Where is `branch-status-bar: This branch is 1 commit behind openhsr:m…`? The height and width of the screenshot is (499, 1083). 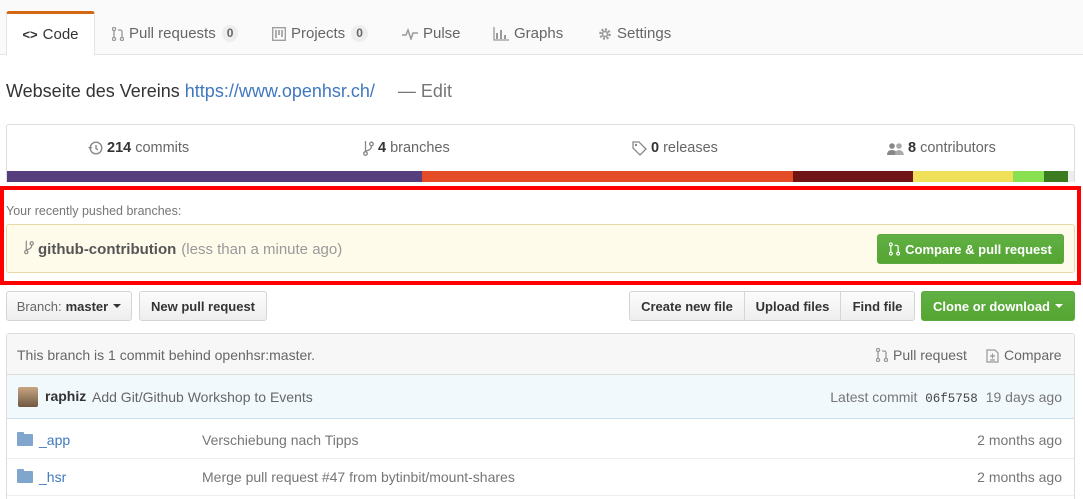 branch-status-bar: This branch is 1 commit behind openhsr:m… is located at coordinates (540, 354).